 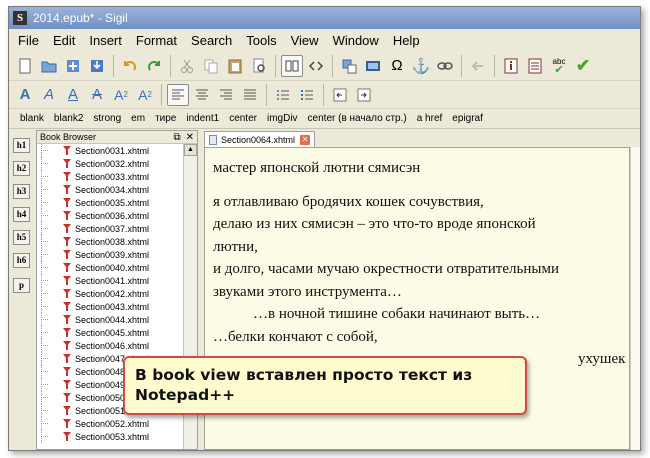 I want to click on clip-tag: a href, so click(x=430, y=118).